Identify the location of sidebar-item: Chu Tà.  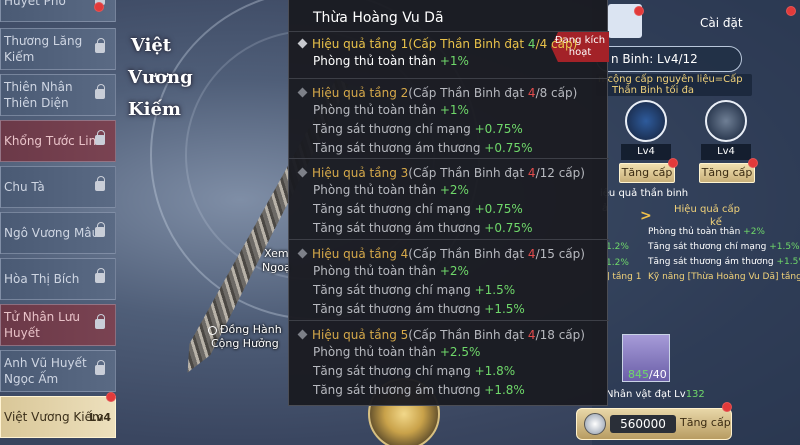
(58, 187).